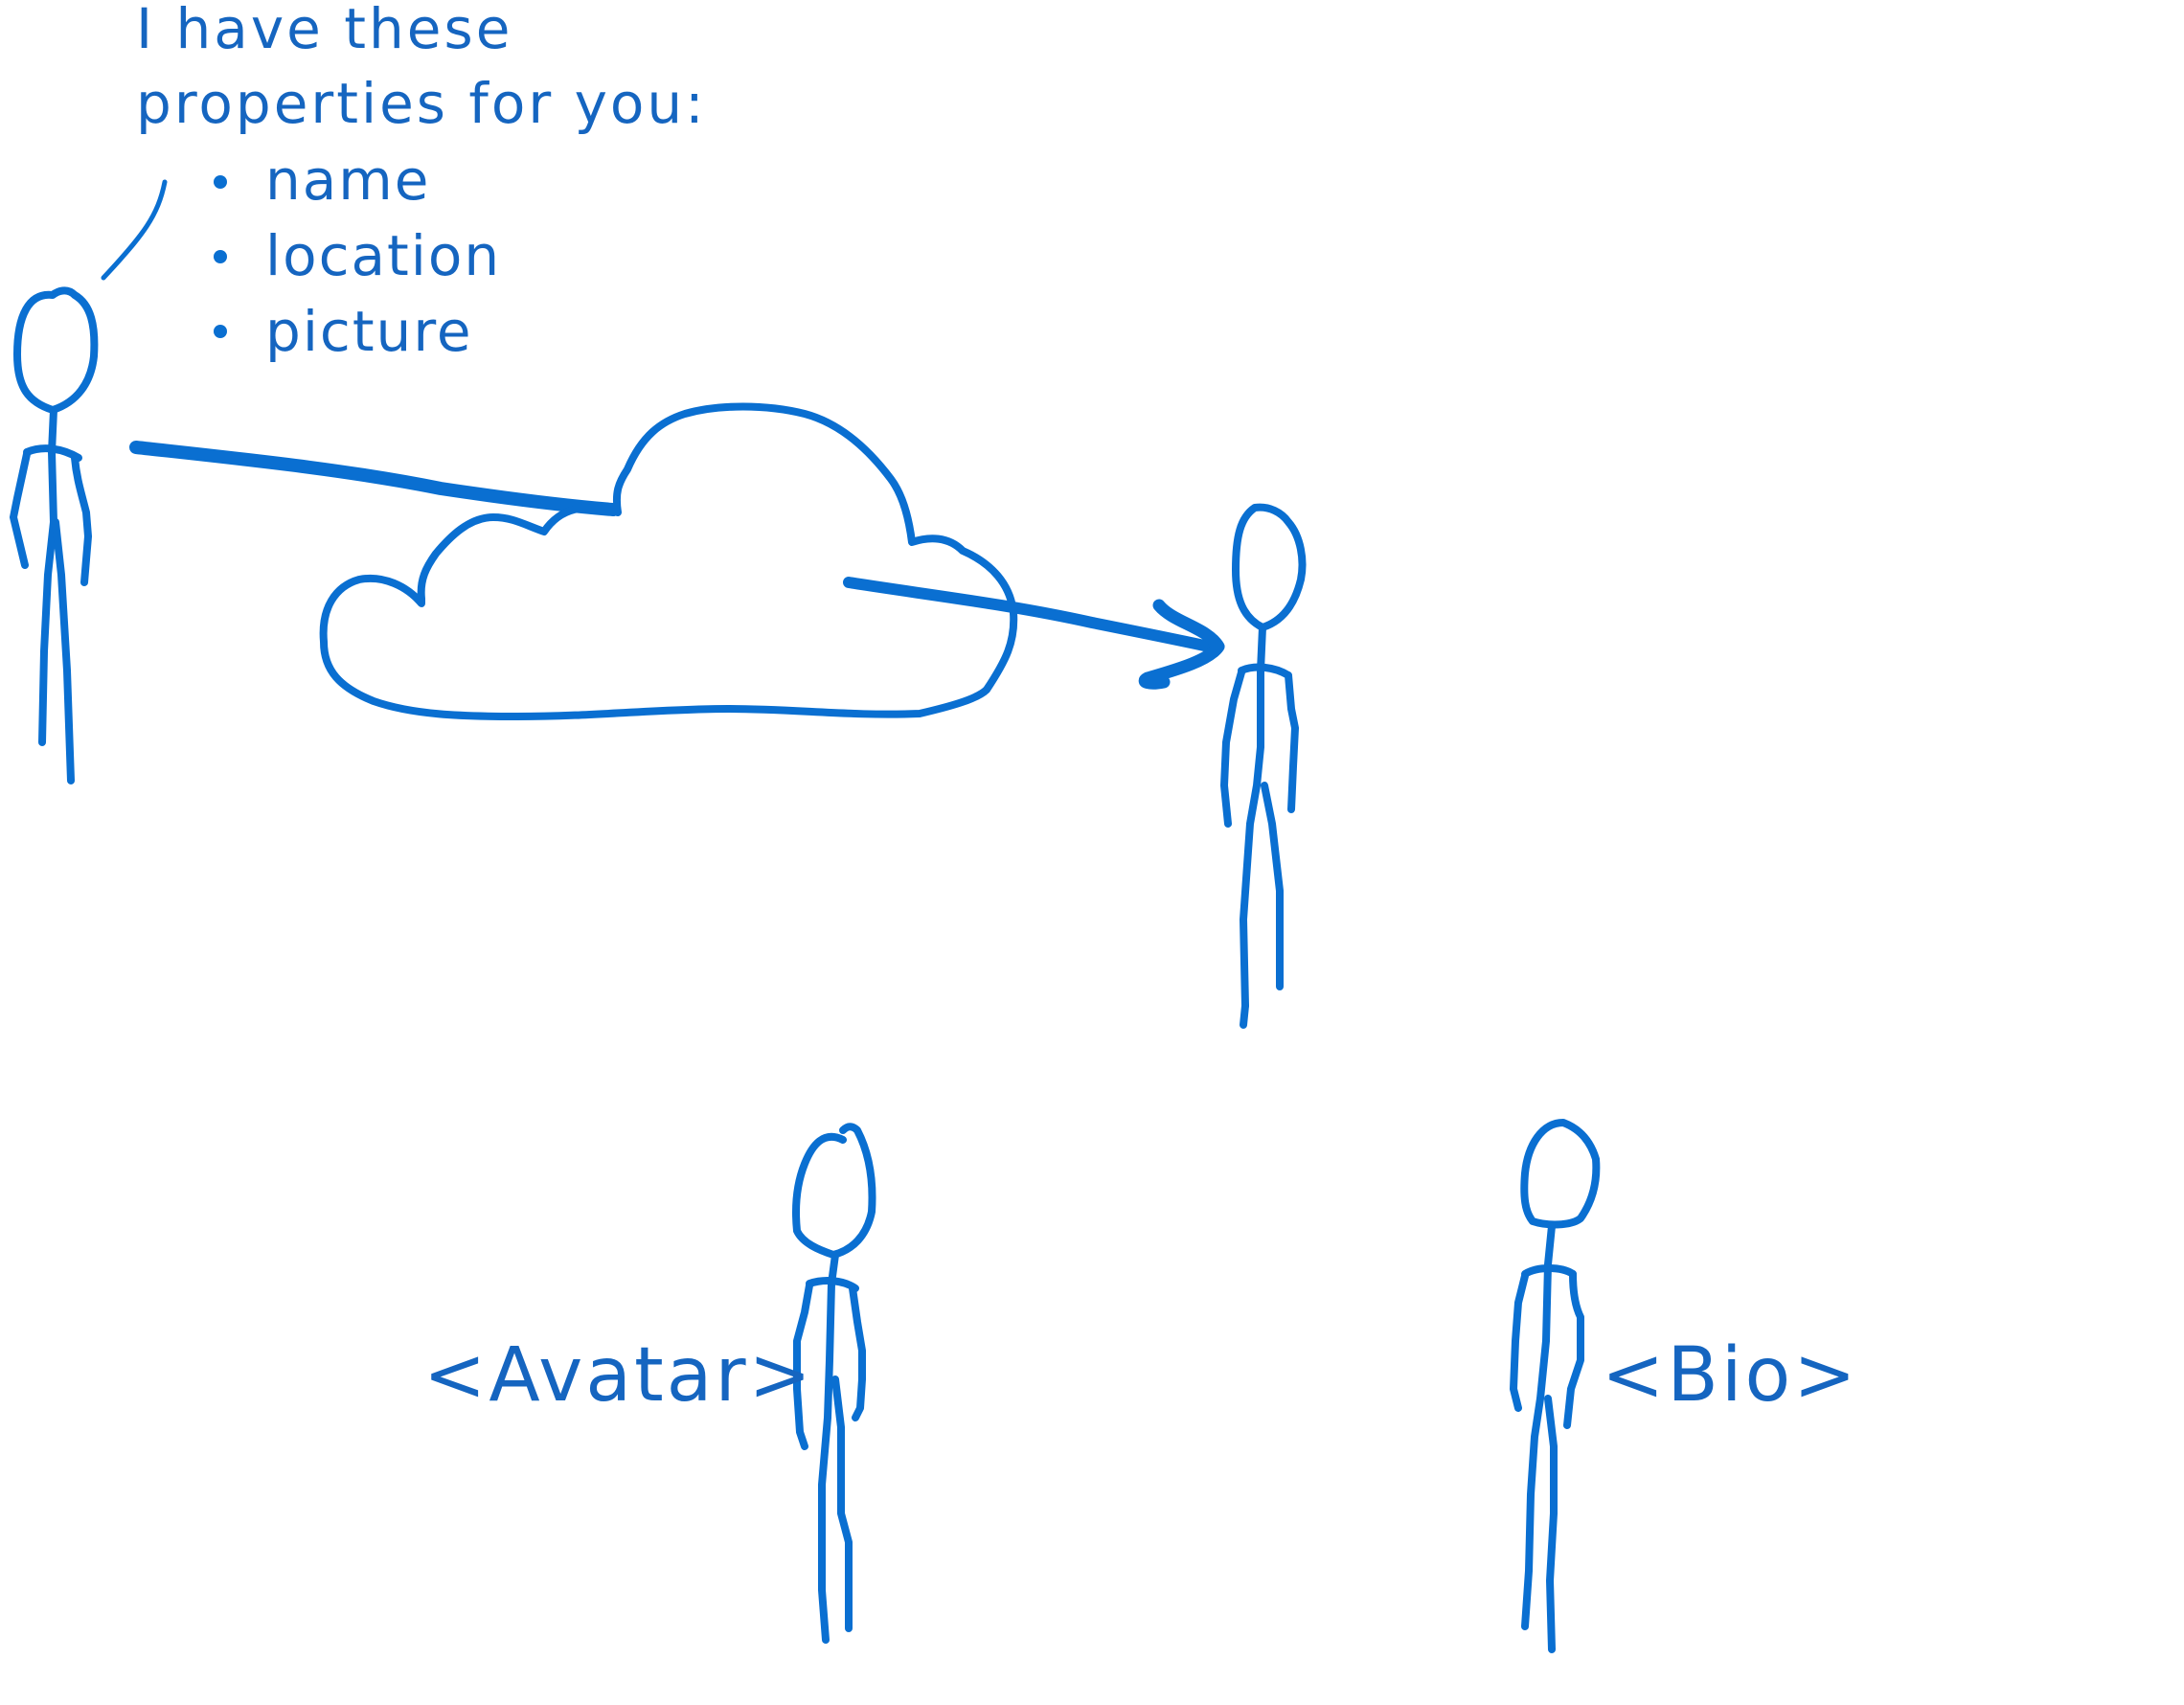  I want to click on arrow-to-recipient, so click(1029, 614).